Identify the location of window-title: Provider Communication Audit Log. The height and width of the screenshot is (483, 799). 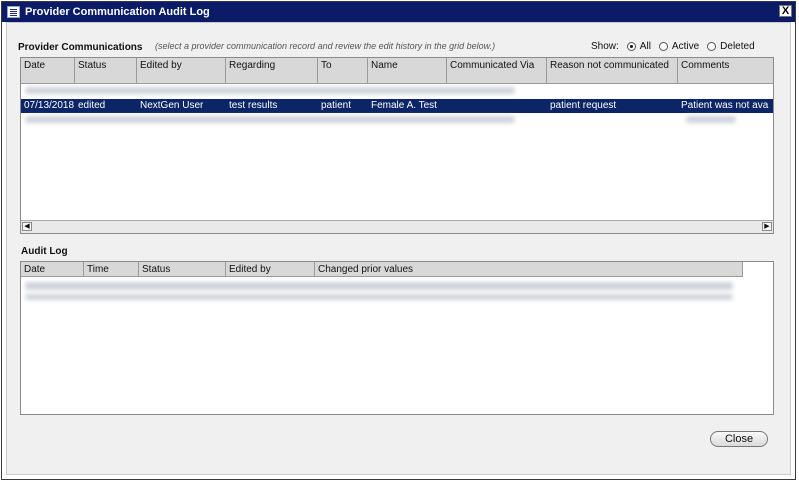
(117, 12).